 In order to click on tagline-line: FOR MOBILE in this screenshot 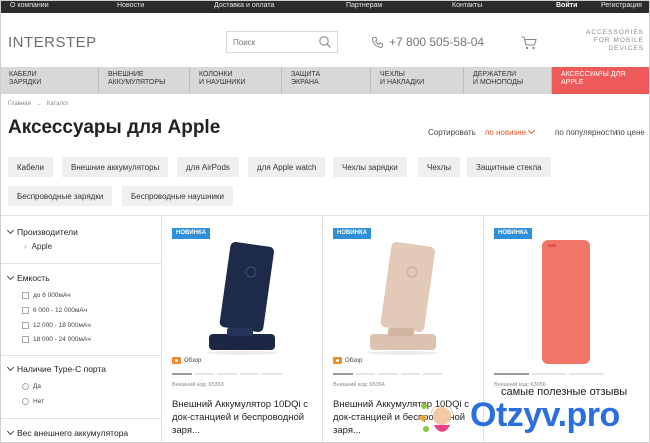, I will do `click(618, 40)`.